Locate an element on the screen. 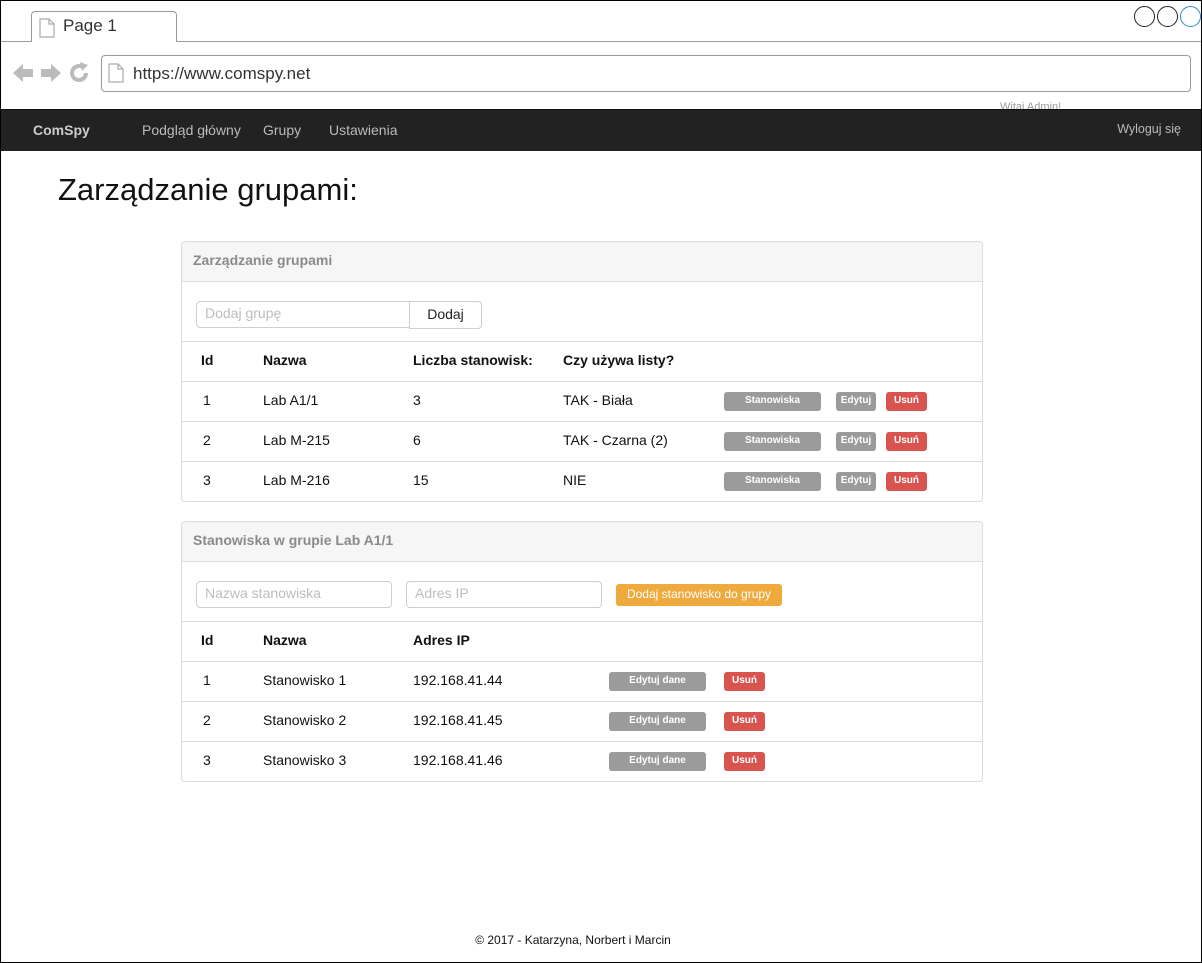 This screenshot has width=1202, height=963. station-id: 1 is located at coordinates (207, 680).